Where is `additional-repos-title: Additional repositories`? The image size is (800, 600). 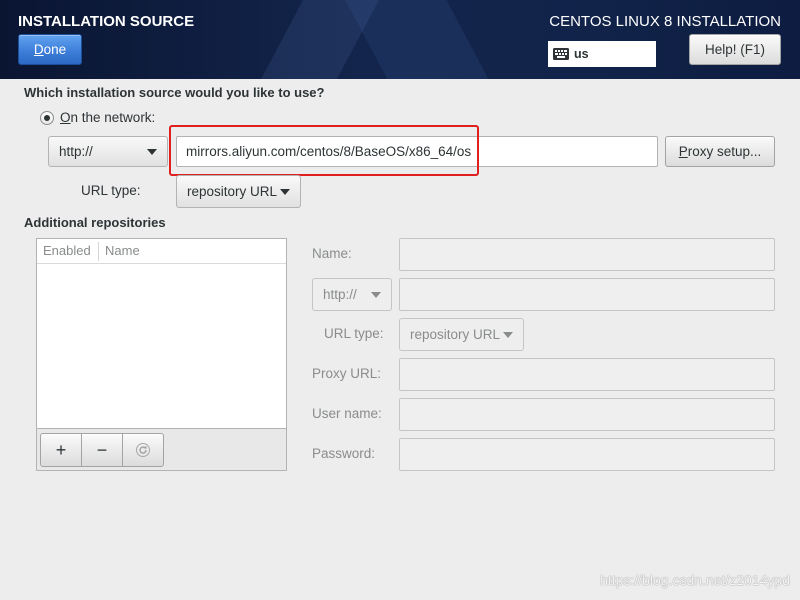 additional-repos-title: Additional repositories is located at coordinates (95, 222).